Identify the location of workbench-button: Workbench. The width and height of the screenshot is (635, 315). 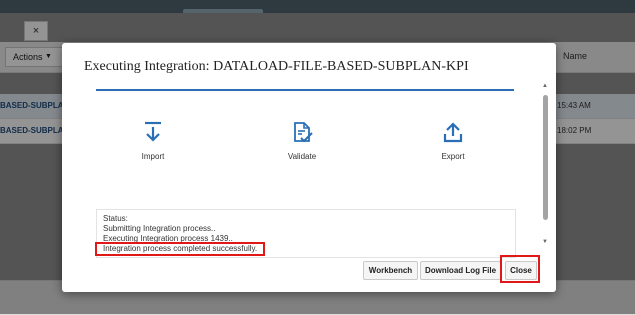
(390, 270).